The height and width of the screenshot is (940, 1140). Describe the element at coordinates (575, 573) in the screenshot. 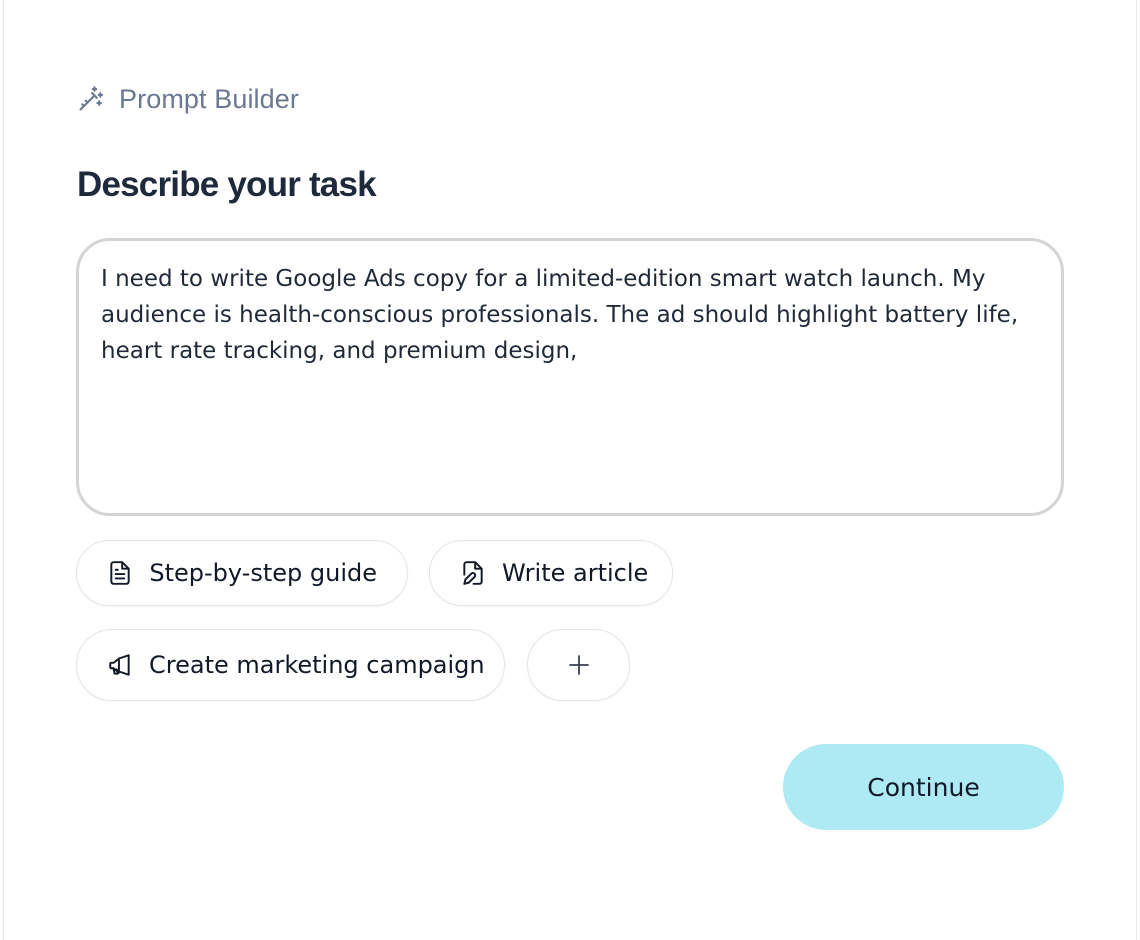

I see `suggestion-label: Write article` at that location.